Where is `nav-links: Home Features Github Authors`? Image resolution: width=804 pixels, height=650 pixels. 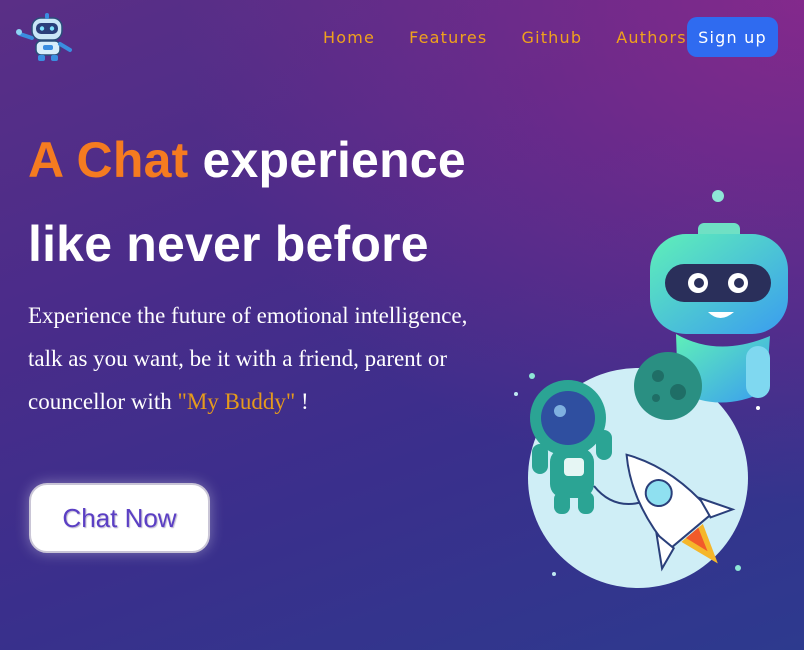
nav-links: Home Features Github Authors is located at coordinates (522, 38).